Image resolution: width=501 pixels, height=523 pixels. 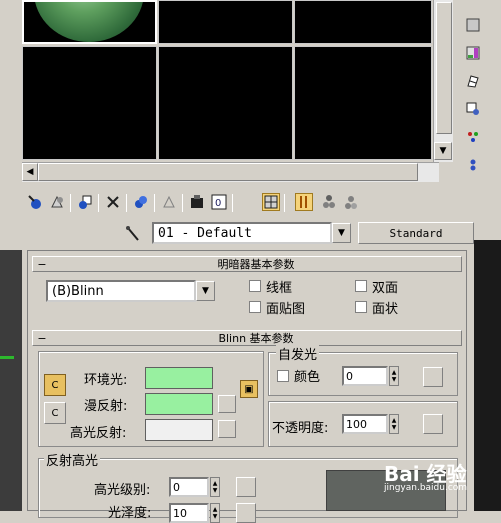 What do you see at coordinates (106, 406) in the screenshot?
I see `diffuse-label: 漫反射:` at bounding box center [106, 406].